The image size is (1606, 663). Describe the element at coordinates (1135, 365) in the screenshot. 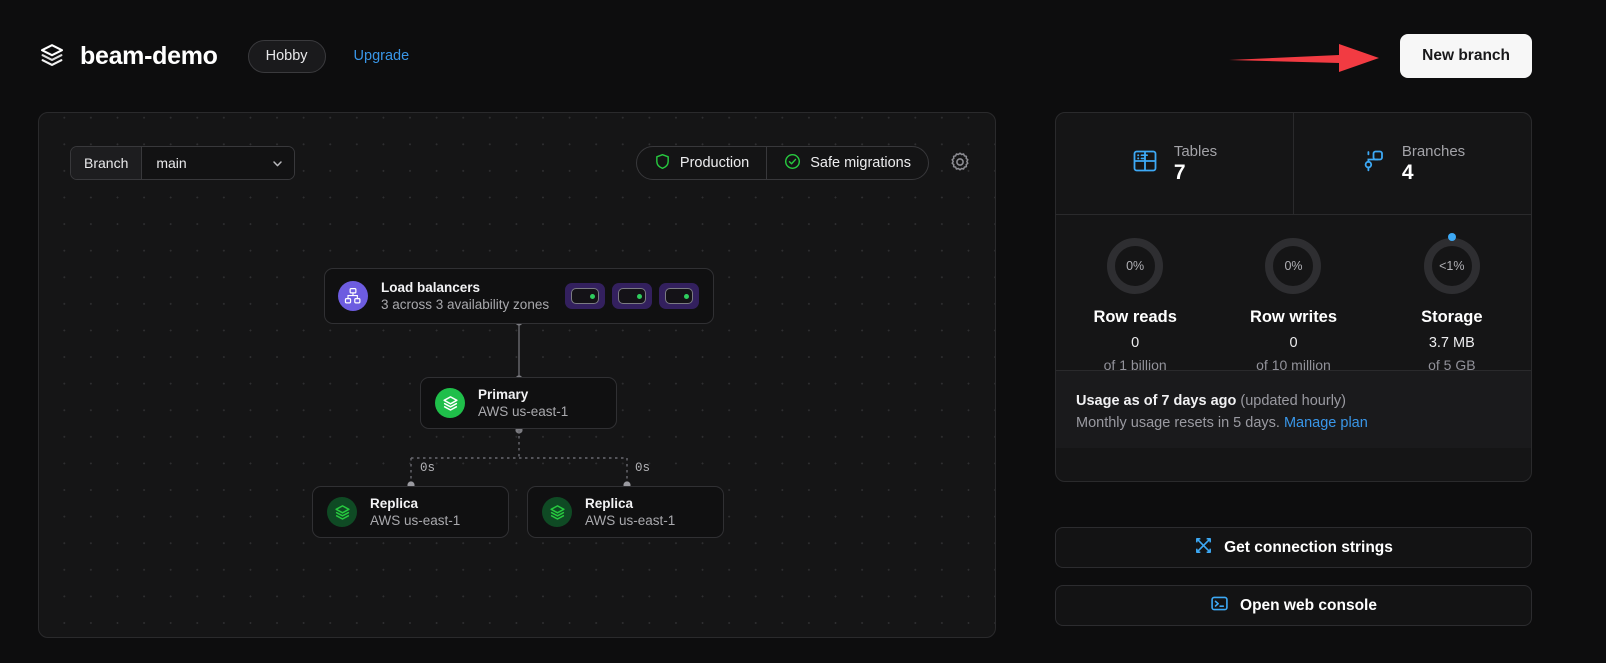

I see `usage-limit: of 1 billion` at that location.